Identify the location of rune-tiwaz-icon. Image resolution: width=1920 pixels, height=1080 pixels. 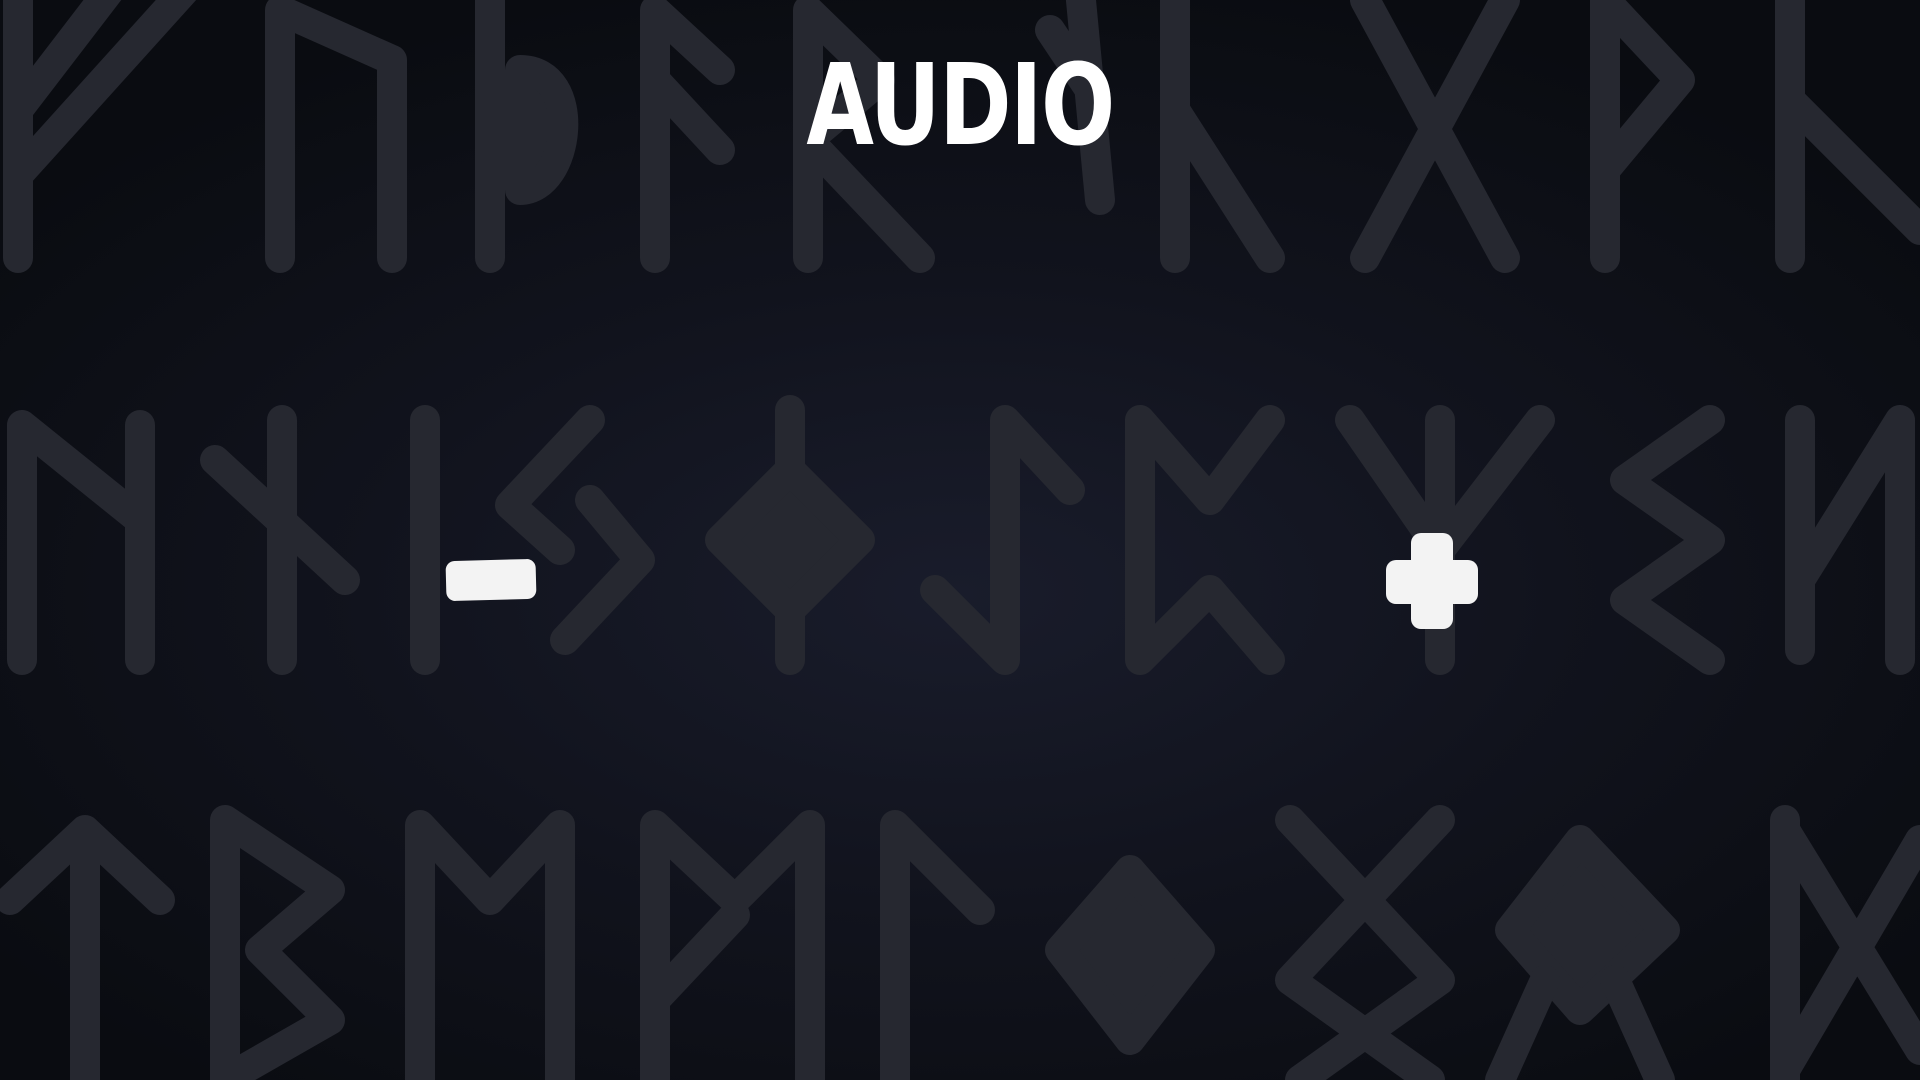
(87, 947).